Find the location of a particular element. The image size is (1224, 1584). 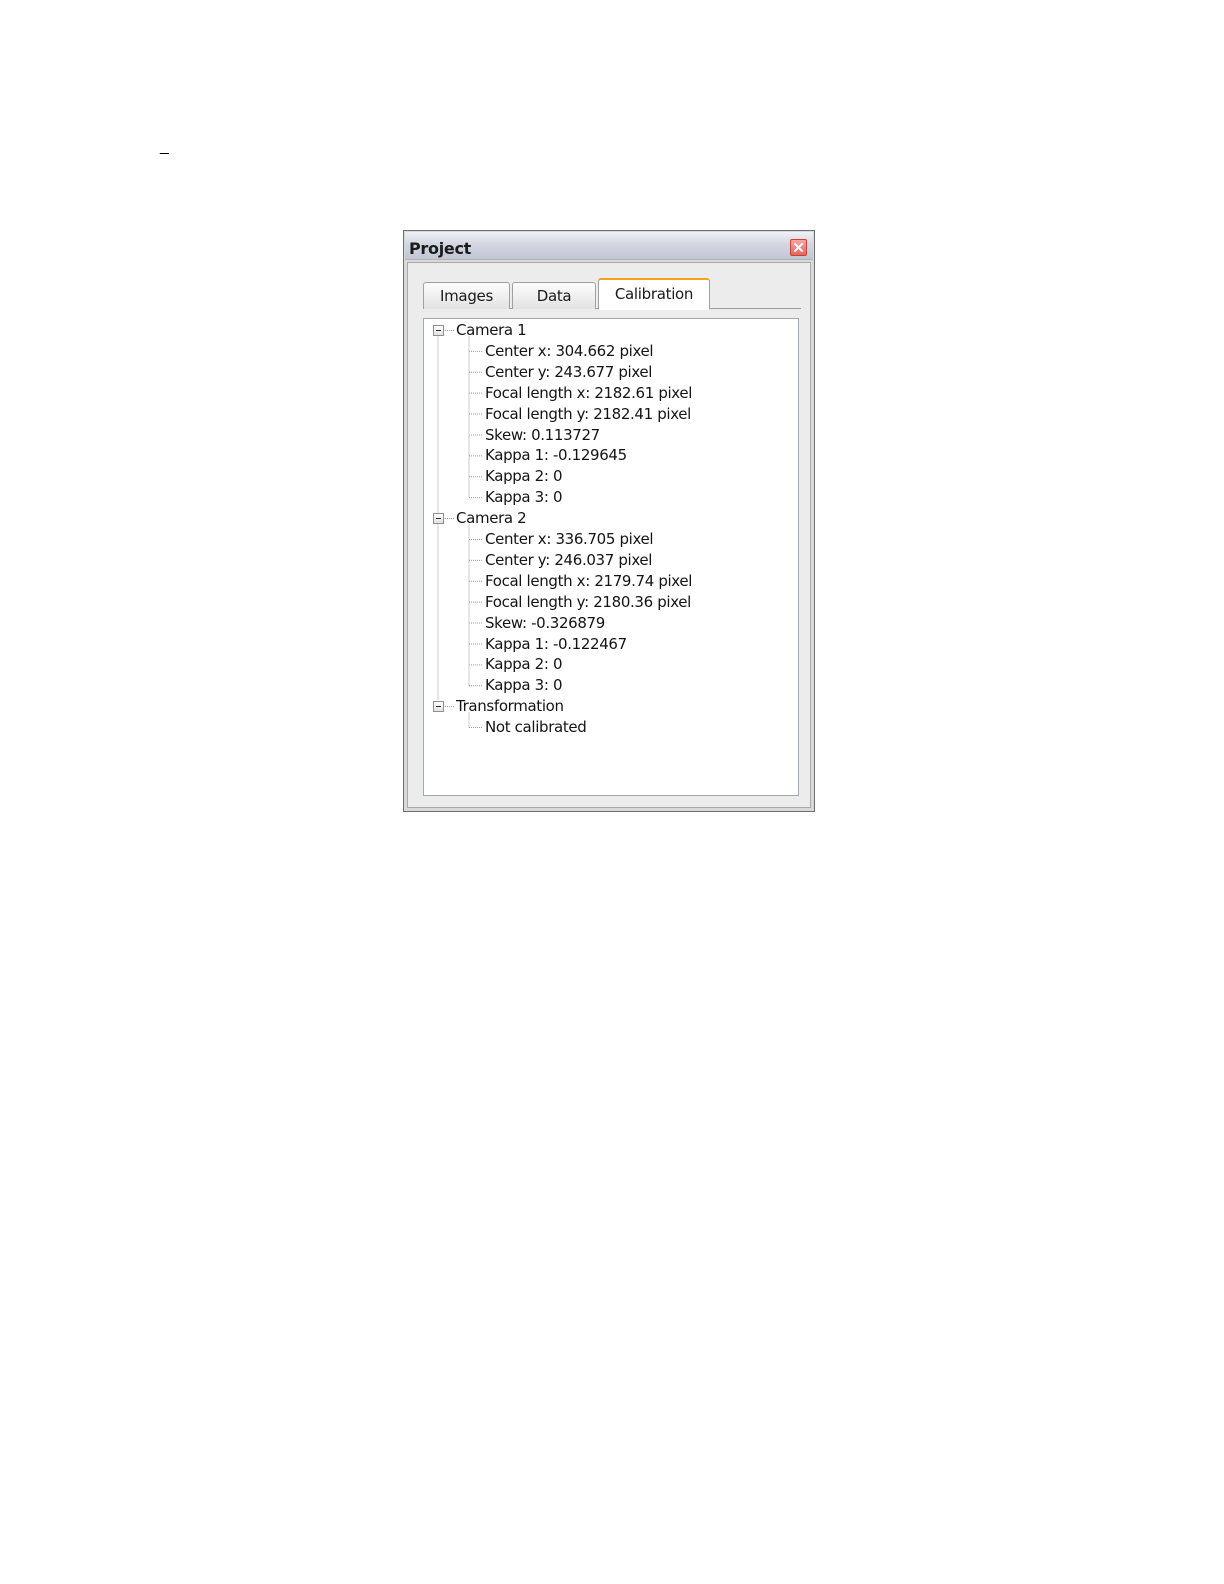

tab-calibration: Calibration is located at coordinates (654, 294).